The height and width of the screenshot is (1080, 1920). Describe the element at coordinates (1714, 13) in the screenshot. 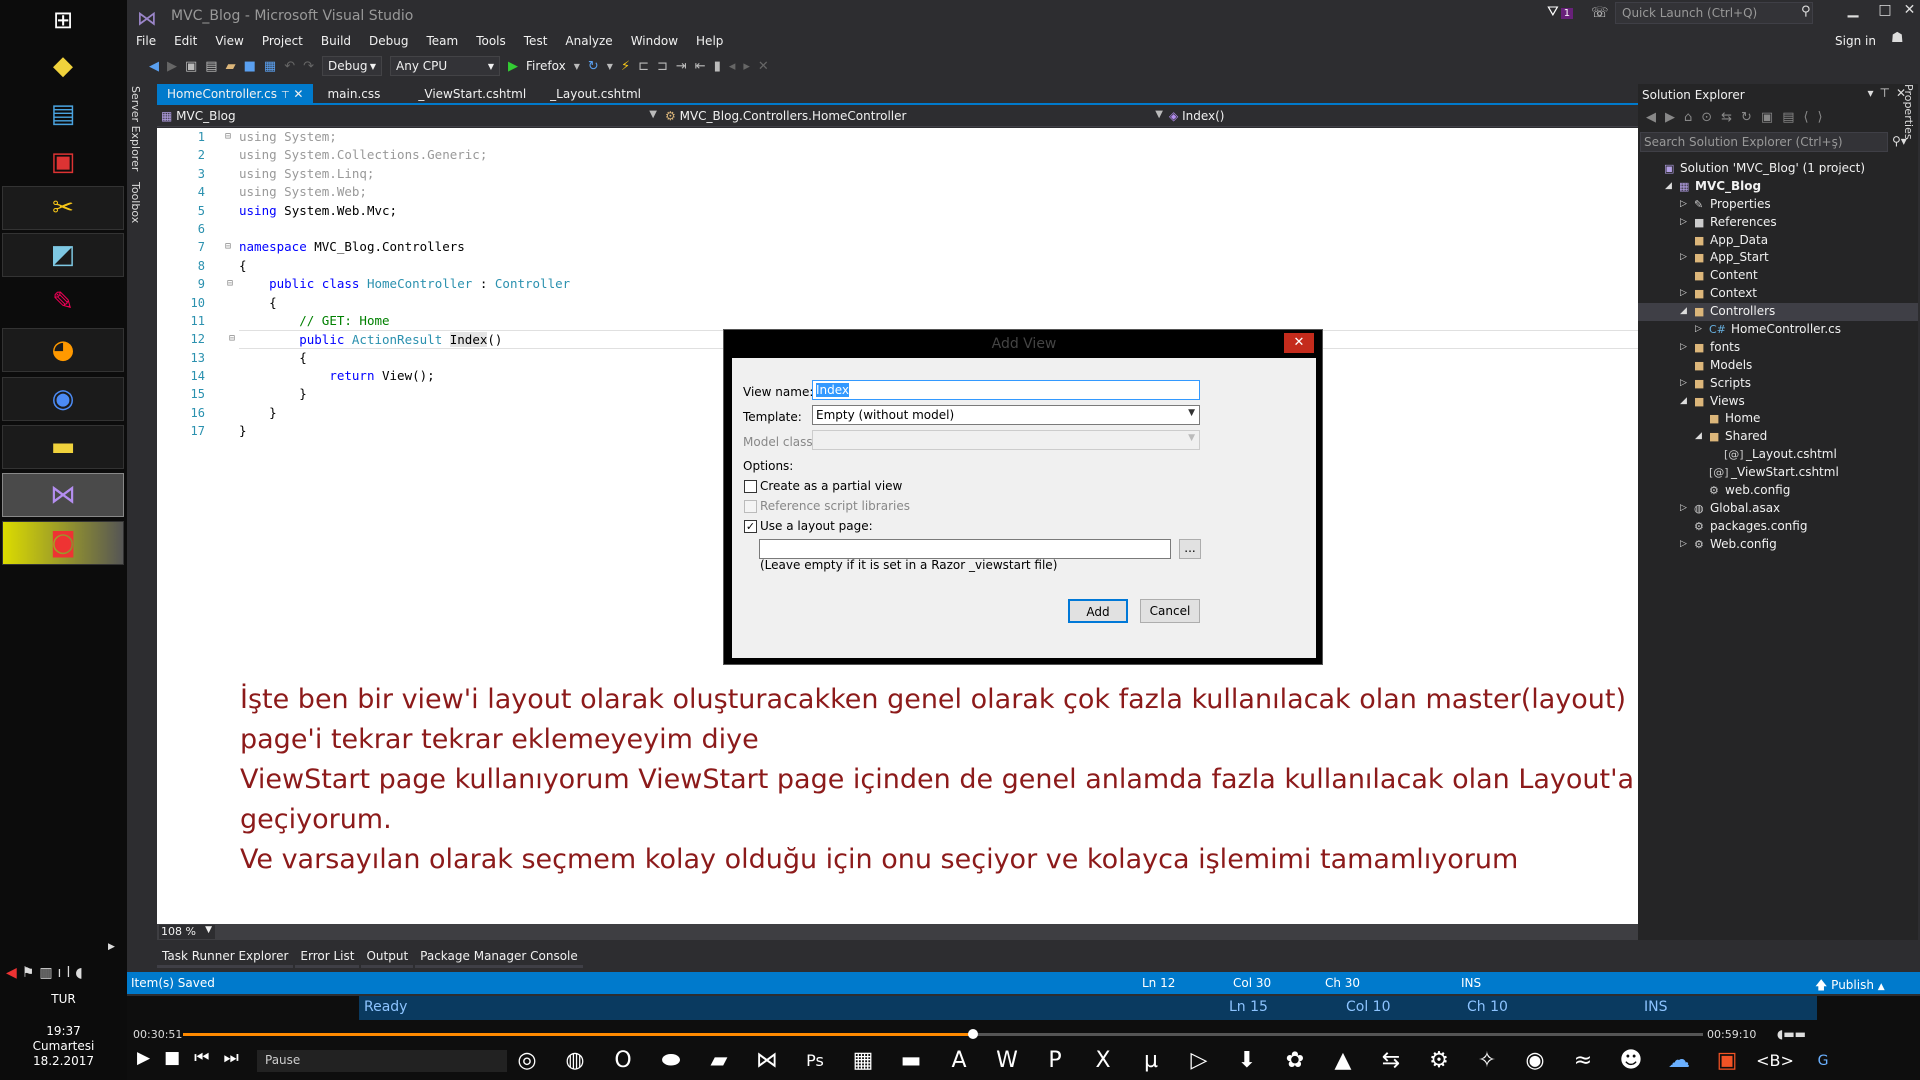

I see `quick-launch-input: Quick Launch (Ctrl+Q)` at that location.